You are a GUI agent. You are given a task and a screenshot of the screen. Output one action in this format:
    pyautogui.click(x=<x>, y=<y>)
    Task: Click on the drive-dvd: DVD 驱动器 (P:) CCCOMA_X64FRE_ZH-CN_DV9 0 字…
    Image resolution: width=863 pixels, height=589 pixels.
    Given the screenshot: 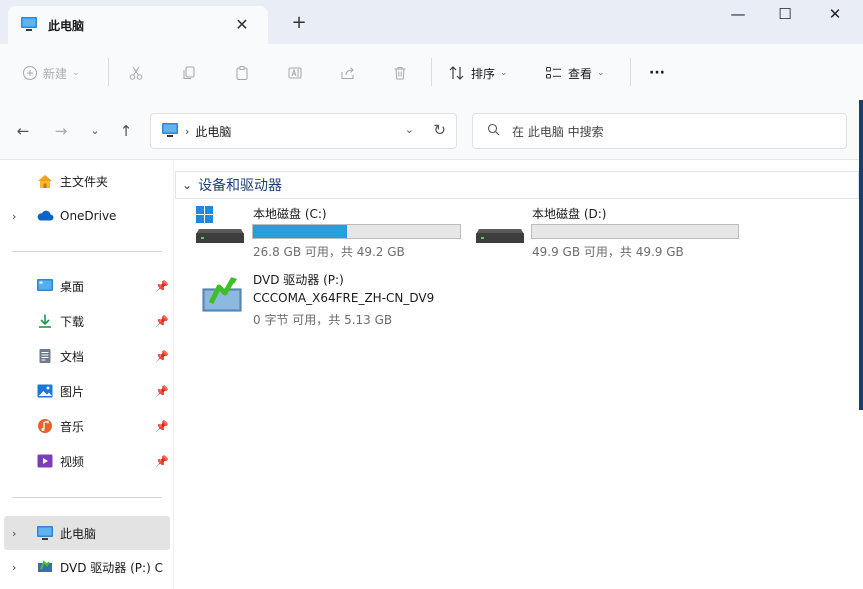 What is the action you would take?
    pyautogui.click(x=345, y=299)
    